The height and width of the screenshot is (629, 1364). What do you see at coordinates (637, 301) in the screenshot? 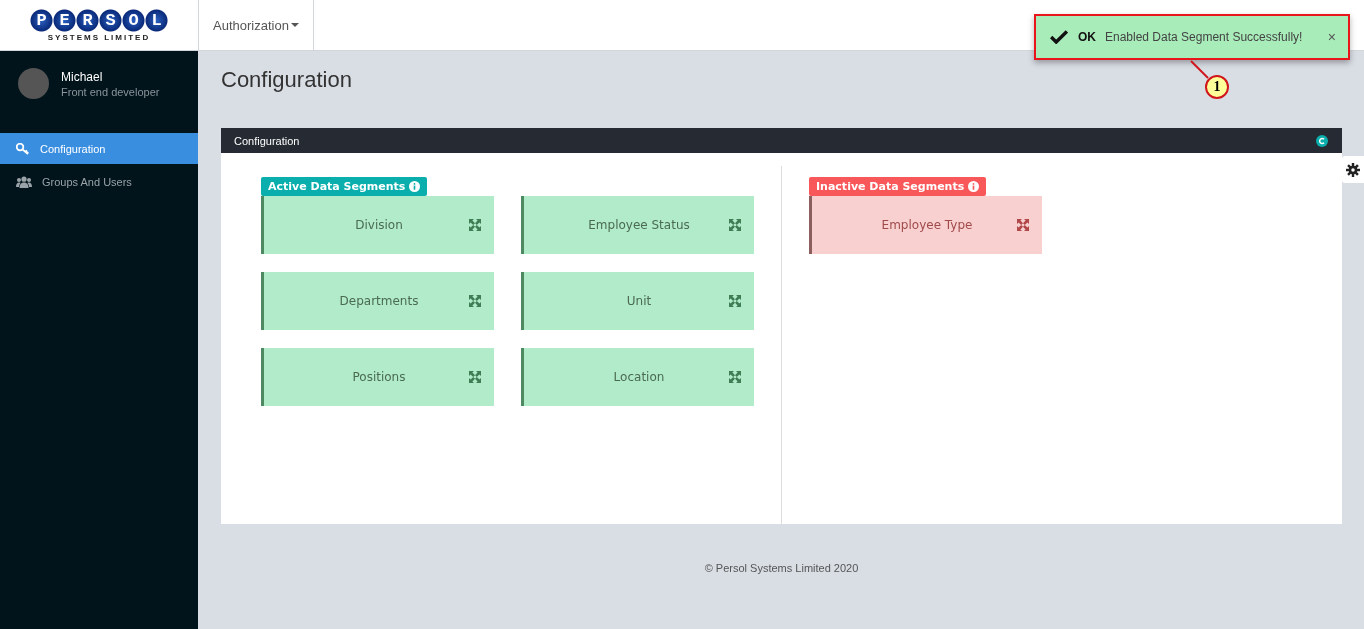
I see `segment-tile: Unit` at bounding box center [637, 301].